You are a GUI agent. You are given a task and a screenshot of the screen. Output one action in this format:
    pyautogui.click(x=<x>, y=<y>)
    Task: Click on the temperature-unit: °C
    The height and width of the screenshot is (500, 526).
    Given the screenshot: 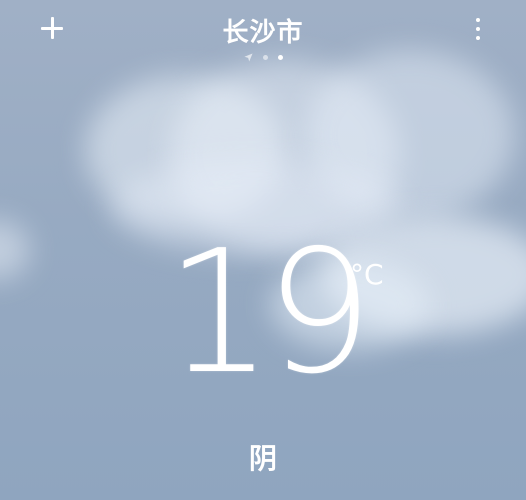 What is the action you would take?
    pyautogui.click(x=367, y=274)
    